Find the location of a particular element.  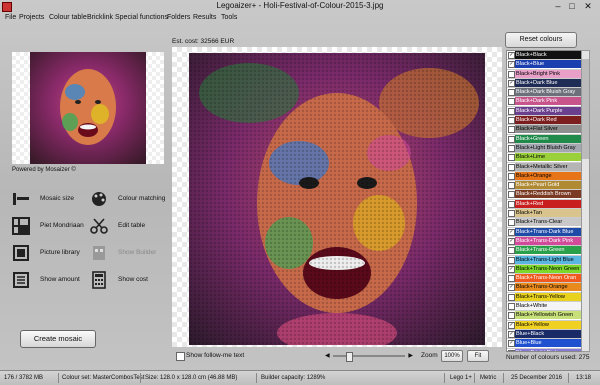

create-mosaic-button: Create mosaic is located at coordinates (58, 339).